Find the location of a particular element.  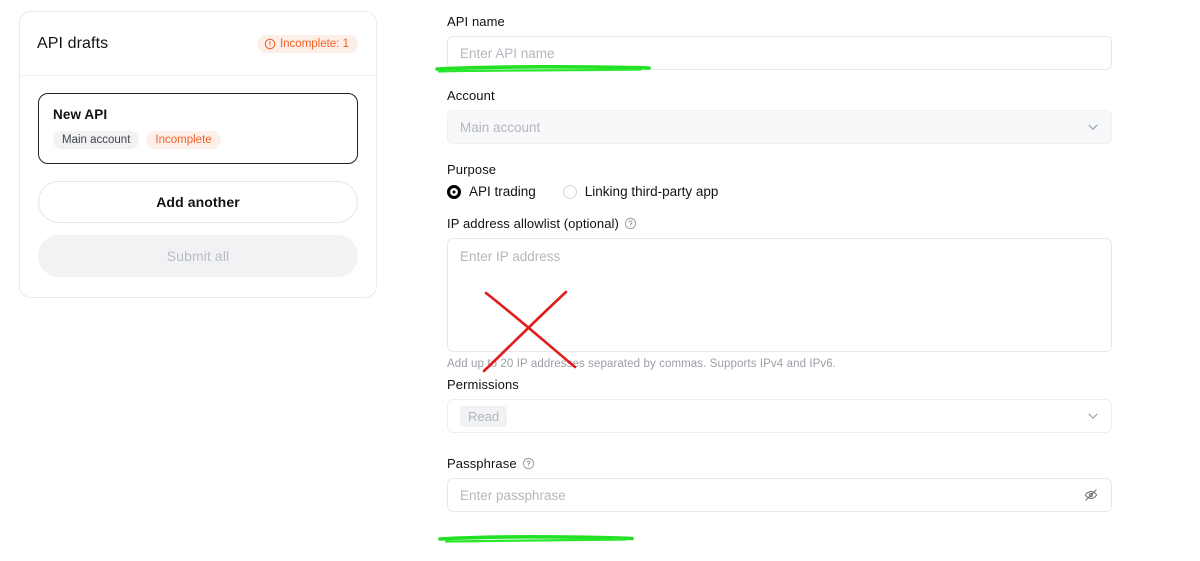

draft-card-name: New API is located at coordinates (80, 114).